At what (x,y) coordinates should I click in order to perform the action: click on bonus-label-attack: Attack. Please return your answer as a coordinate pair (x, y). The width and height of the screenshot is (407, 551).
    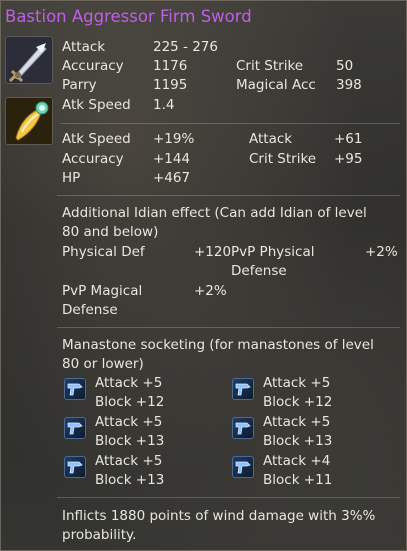
    Looking at the image, I should click on (271, 139).